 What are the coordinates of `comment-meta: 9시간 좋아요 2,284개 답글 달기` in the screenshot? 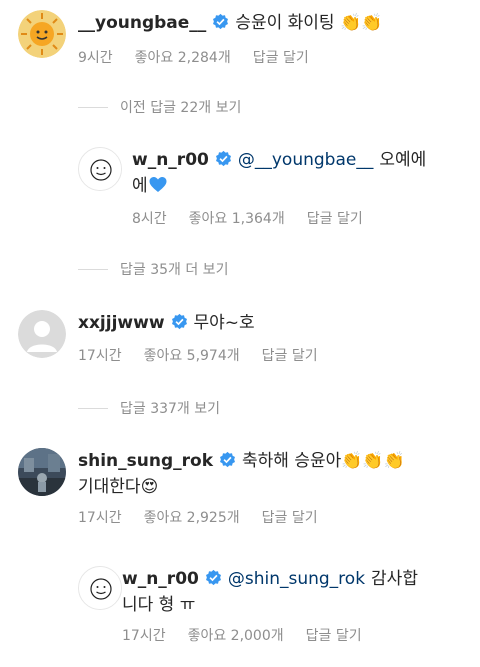 It's located at (204, 57).